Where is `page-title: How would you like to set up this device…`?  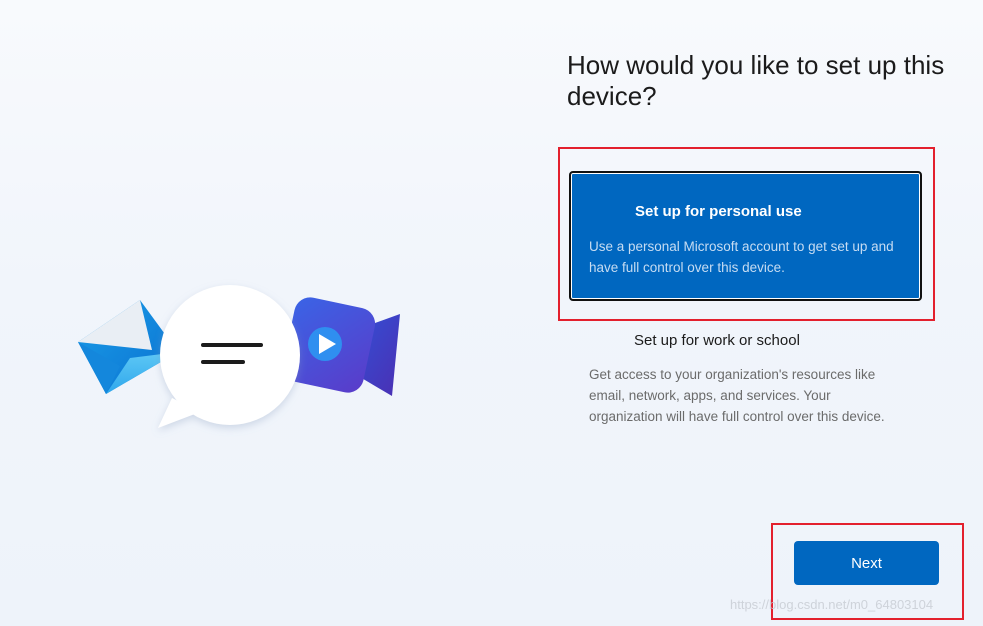 page-title: How would you like to set up this device… is located at coordinates (756, 80).